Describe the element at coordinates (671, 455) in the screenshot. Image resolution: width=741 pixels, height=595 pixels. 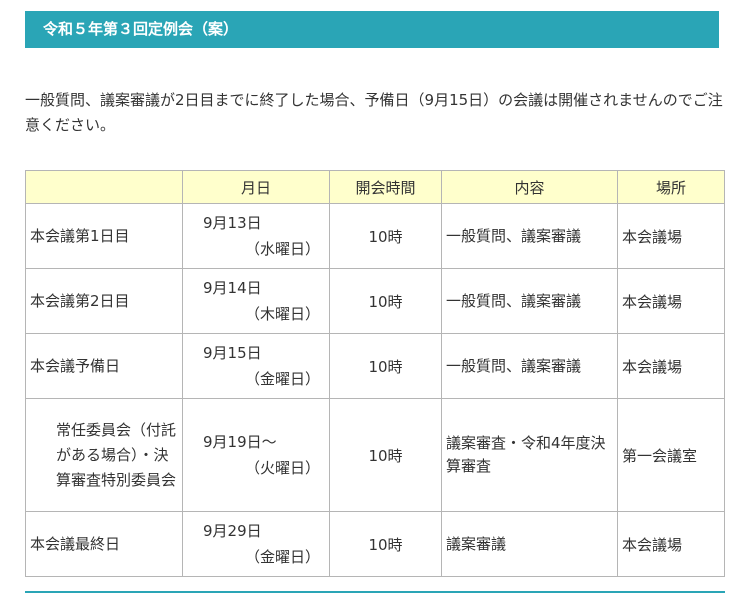
I see `venue: 第一会議室` at that location.